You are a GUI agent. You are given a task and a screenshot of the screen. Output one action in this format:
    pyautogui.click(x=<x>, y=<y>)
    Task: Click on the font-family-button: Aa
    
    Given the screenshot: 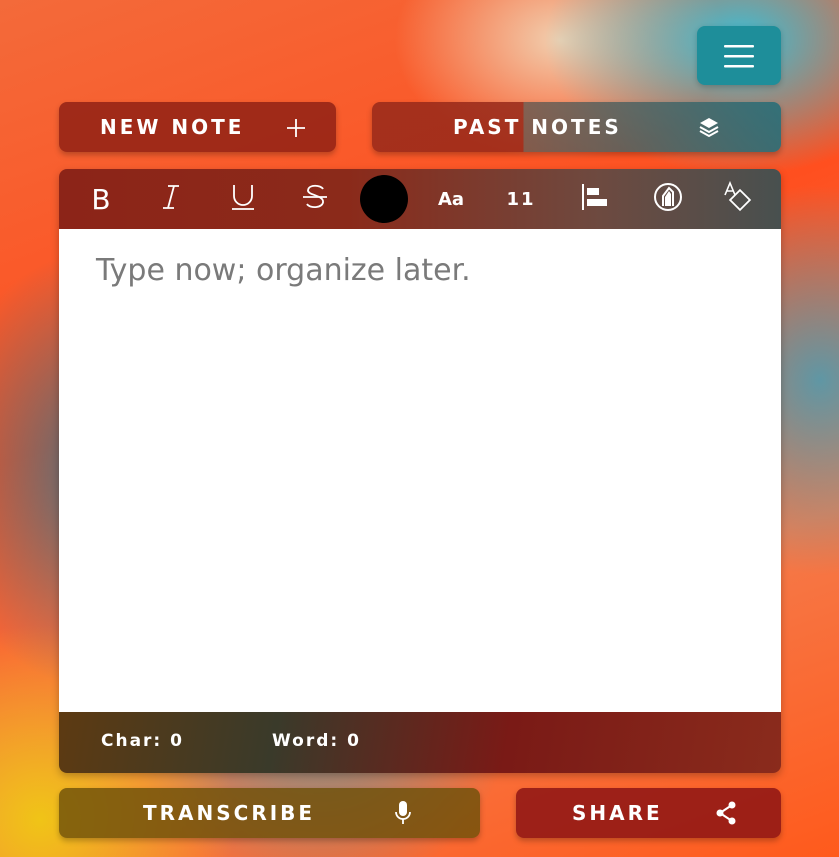 What is the action you would take?
    pyautogui.click(x=451, y=199)
    